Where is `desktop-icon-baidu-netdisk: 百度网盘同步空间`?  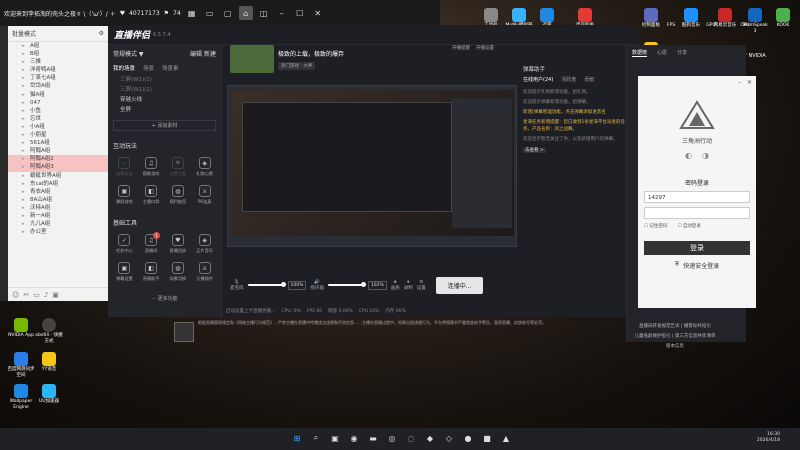
desktop-icon-baidu-netdisk: 百度网盘同步空间 is located at coordinates (21, 365).